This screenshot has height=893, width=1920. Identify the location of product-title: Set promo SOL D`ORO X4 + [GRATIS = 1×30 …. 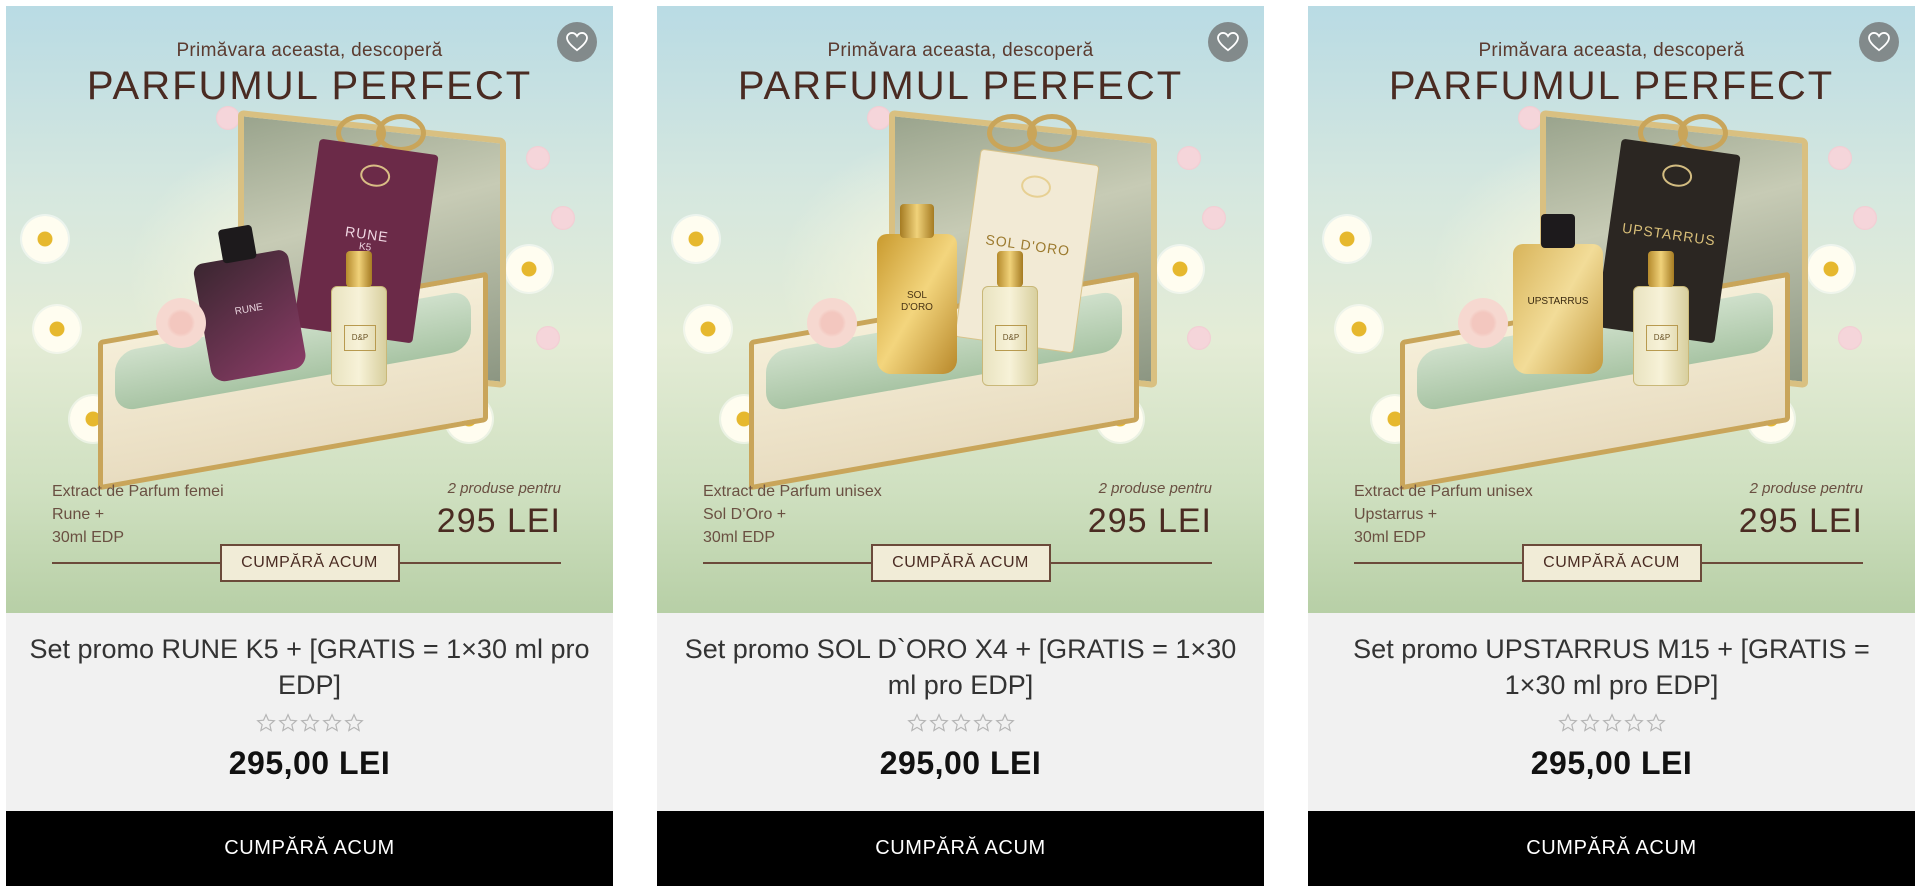
(961, 667).